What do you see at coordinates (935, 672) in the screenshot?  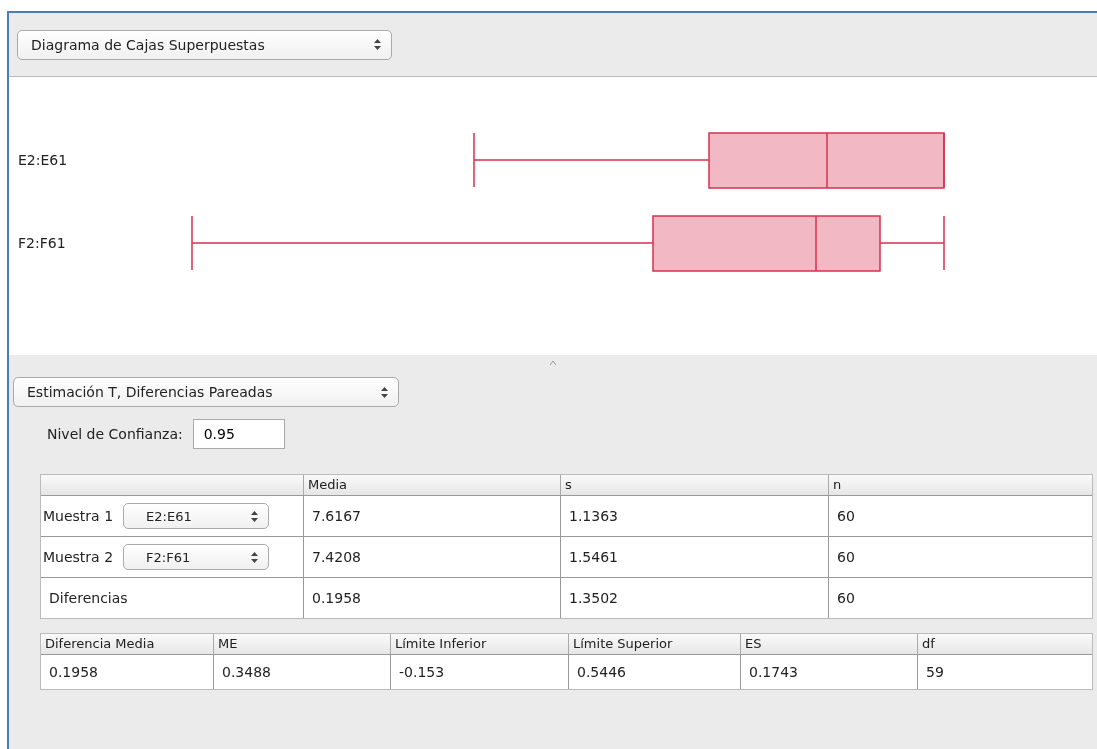 I see `table-cell-text: 59` at bounding box center [935, 672].